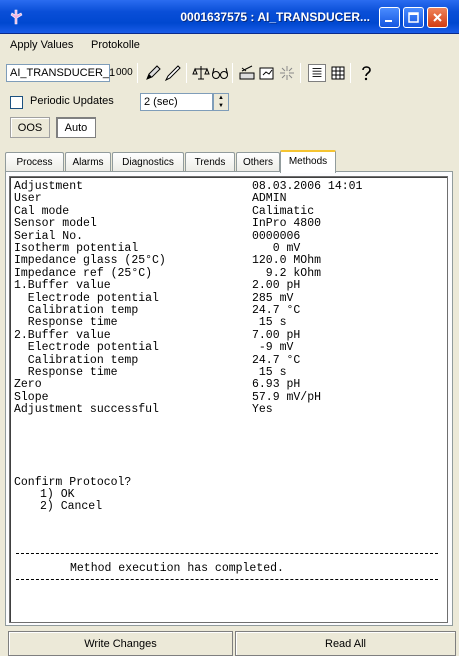 The width and height of the screenshot is (459, 656). What do you see at coordinates (115, 45) in the screenshot?
I see `menu-protokolle: Protokolle` at bounding box center [115, 45].